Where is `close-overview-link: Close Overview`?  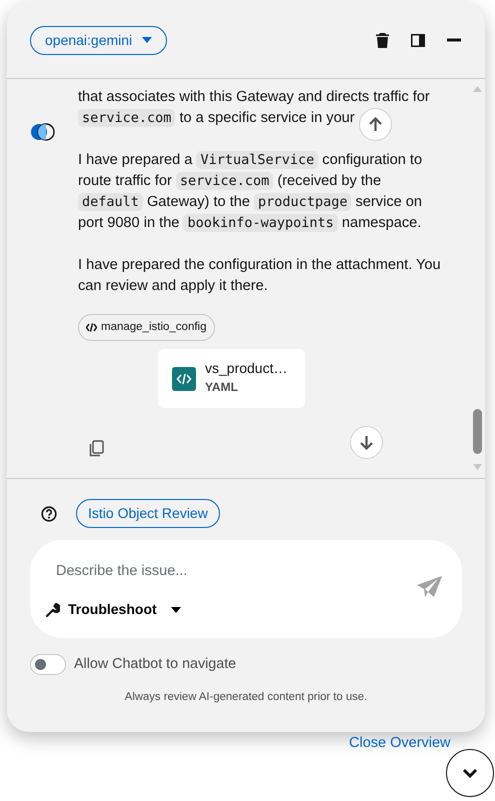 close-overview-link: Close Overview is located at coordinates (400, 744).